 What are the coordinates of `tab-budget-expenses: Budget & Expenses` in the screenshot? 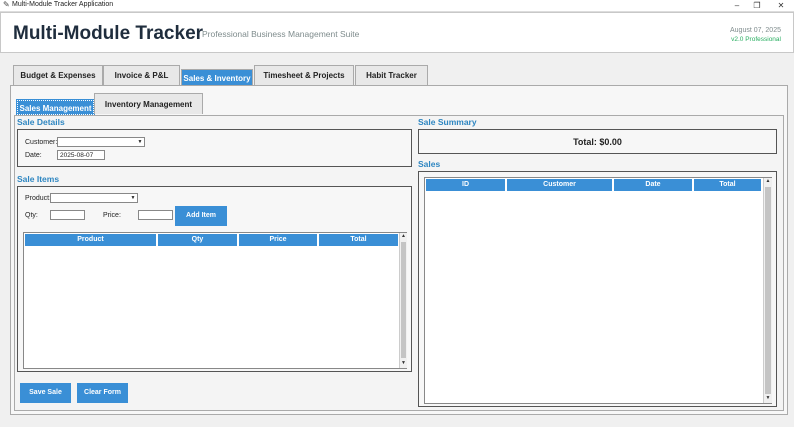 It's located at (58, 75).